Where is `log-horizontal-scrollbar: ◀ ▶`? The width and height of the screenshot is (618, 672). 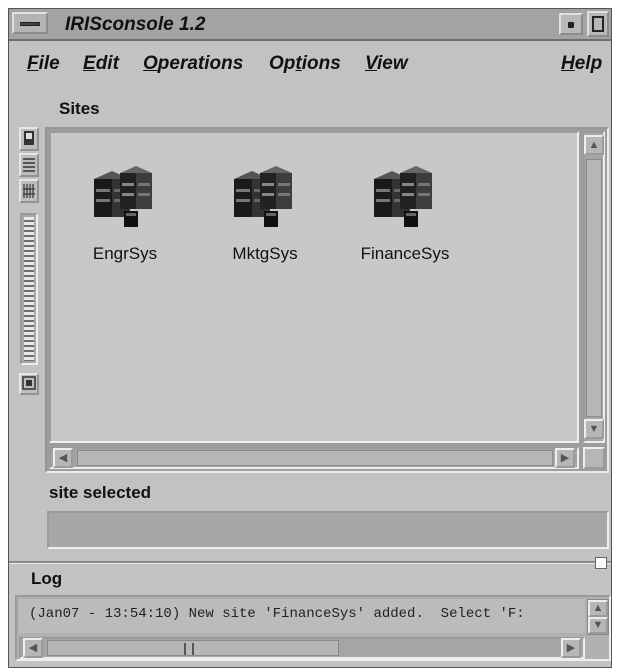 log-horizontal-scrollbar: ◀ ▶ is located at coordinates (302, 648).